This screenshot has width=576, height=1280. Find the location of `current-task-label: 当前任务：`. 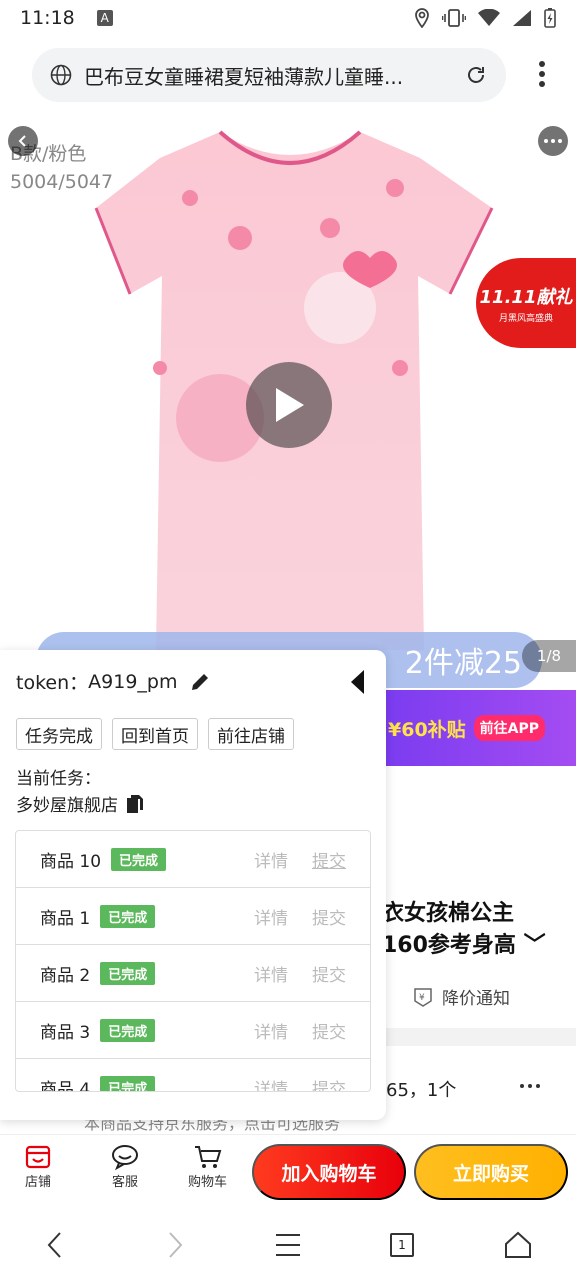

current-task-label: 当前任务： is located at coordinates (58, 779).